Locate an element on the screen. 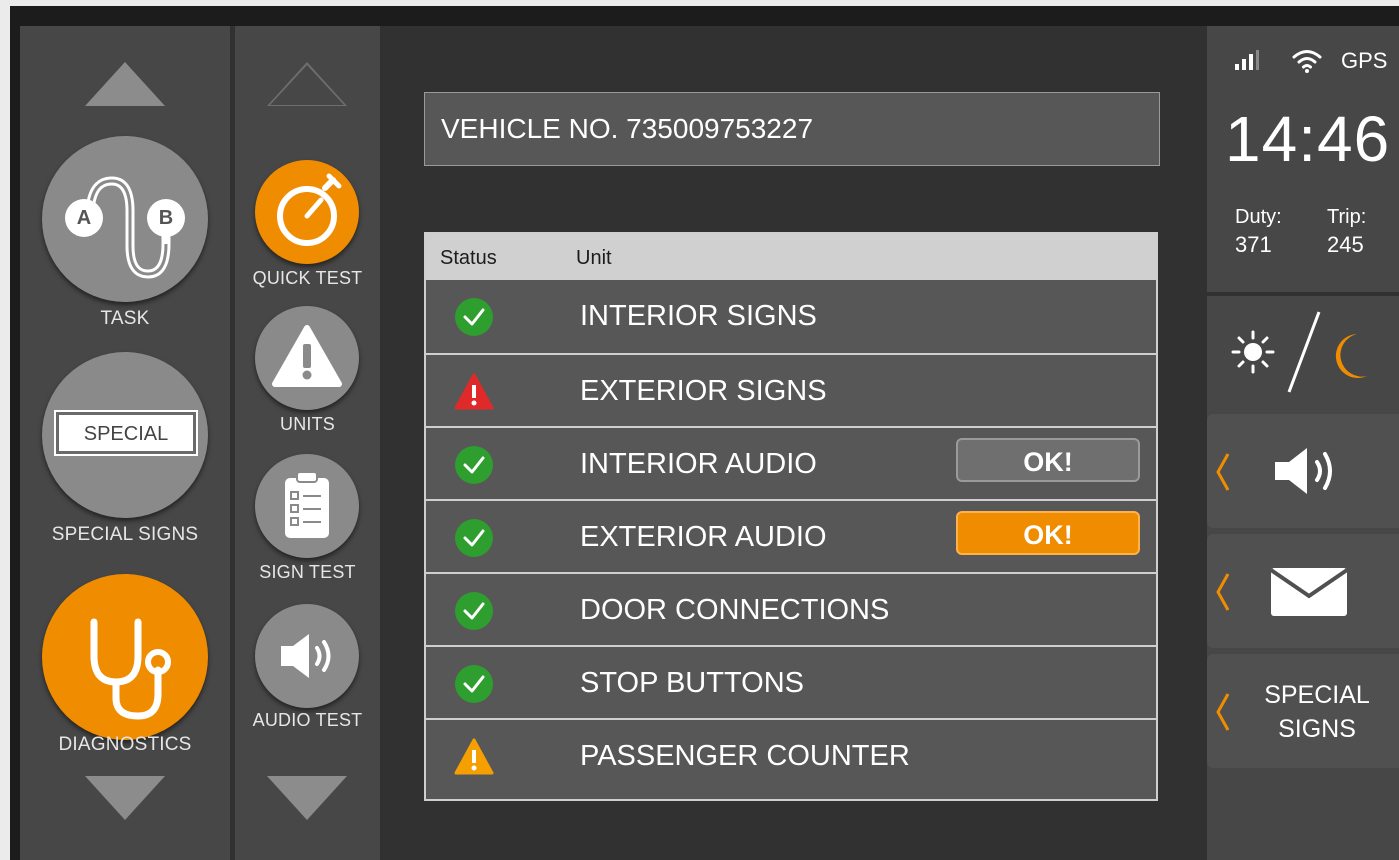 This screenshot has width=1399, height=860. special-badge-text: SPECIAL is located at coordinates (126, 434).